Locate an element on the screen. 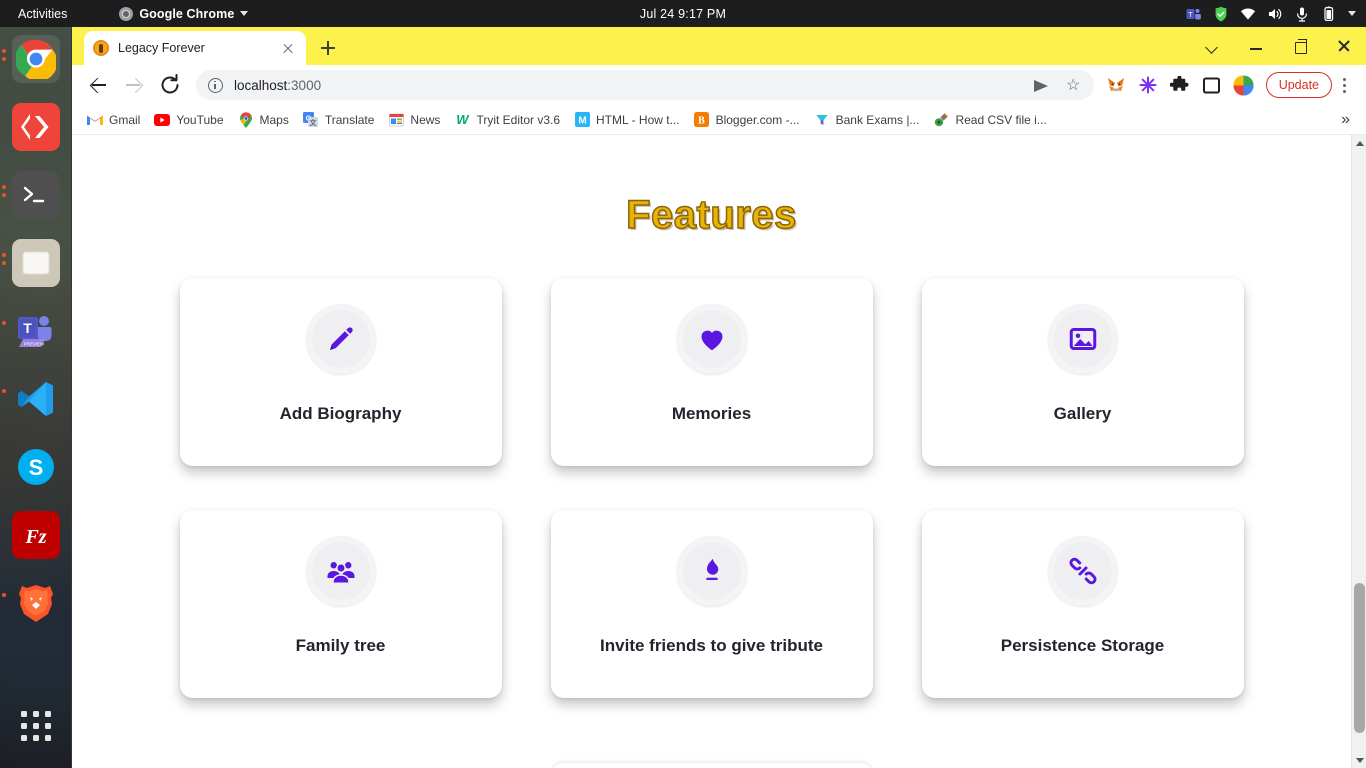 This screenshot has height=768, width=1366. app-menu: Google Chrome is located at coordinates (184, 13).